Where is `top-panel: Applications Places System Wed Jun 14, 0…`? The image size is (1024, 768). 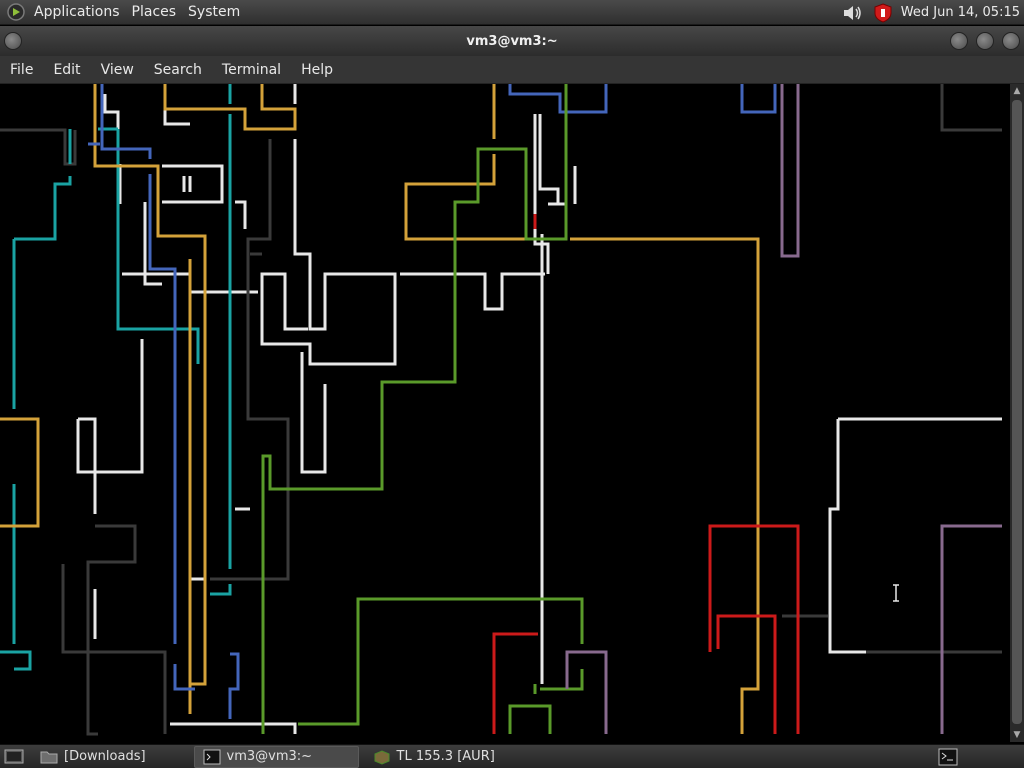
top-panel: Applications Places System Wed Jun 14, 0… is located at coordinates (512, 12).